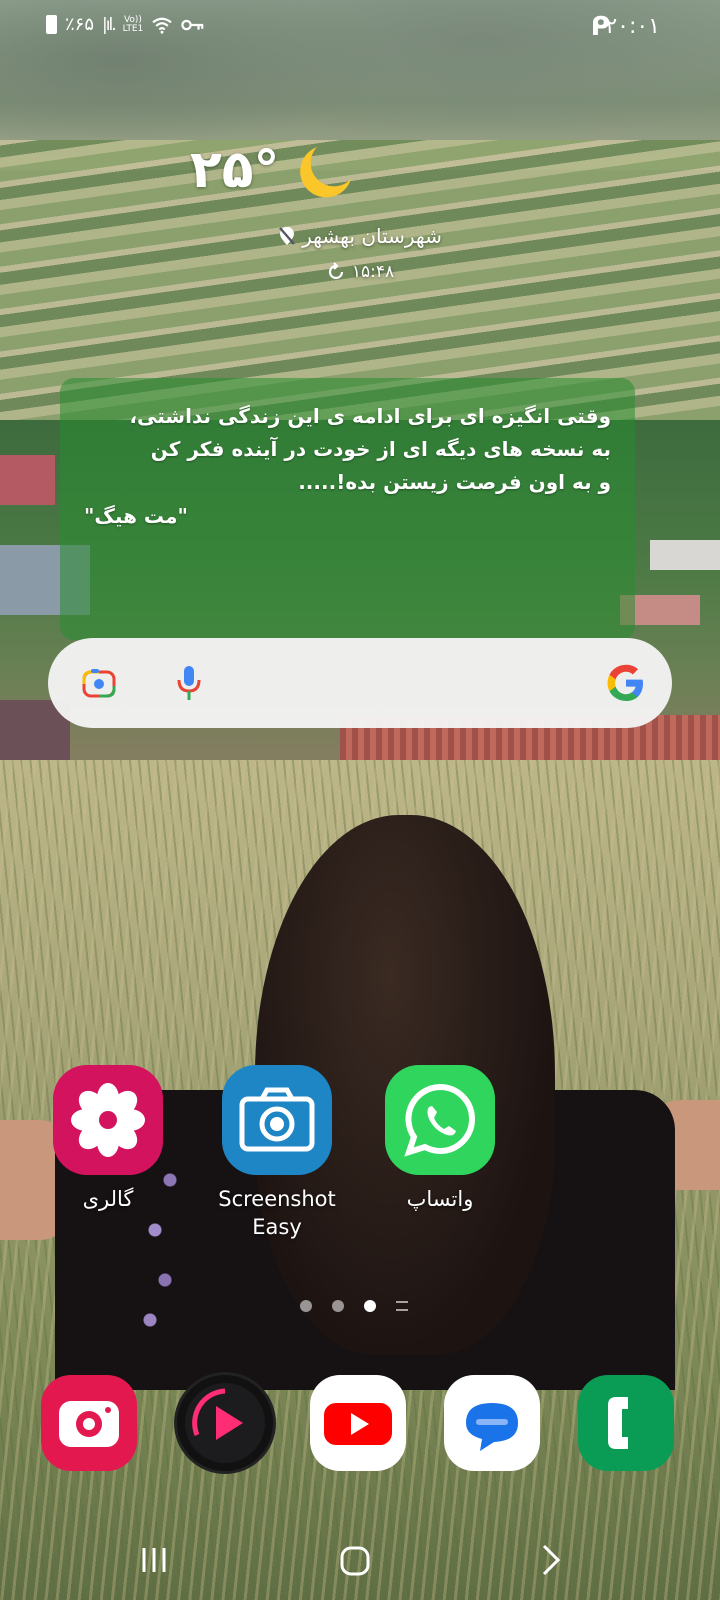 This screenshot has height=1600, width=720. Describe the element at coordinates (360, 215) in the screenshot. I see `weather-widget: ۲۵° شهرستان بهشهر ۱۵:۴۸` at that location.